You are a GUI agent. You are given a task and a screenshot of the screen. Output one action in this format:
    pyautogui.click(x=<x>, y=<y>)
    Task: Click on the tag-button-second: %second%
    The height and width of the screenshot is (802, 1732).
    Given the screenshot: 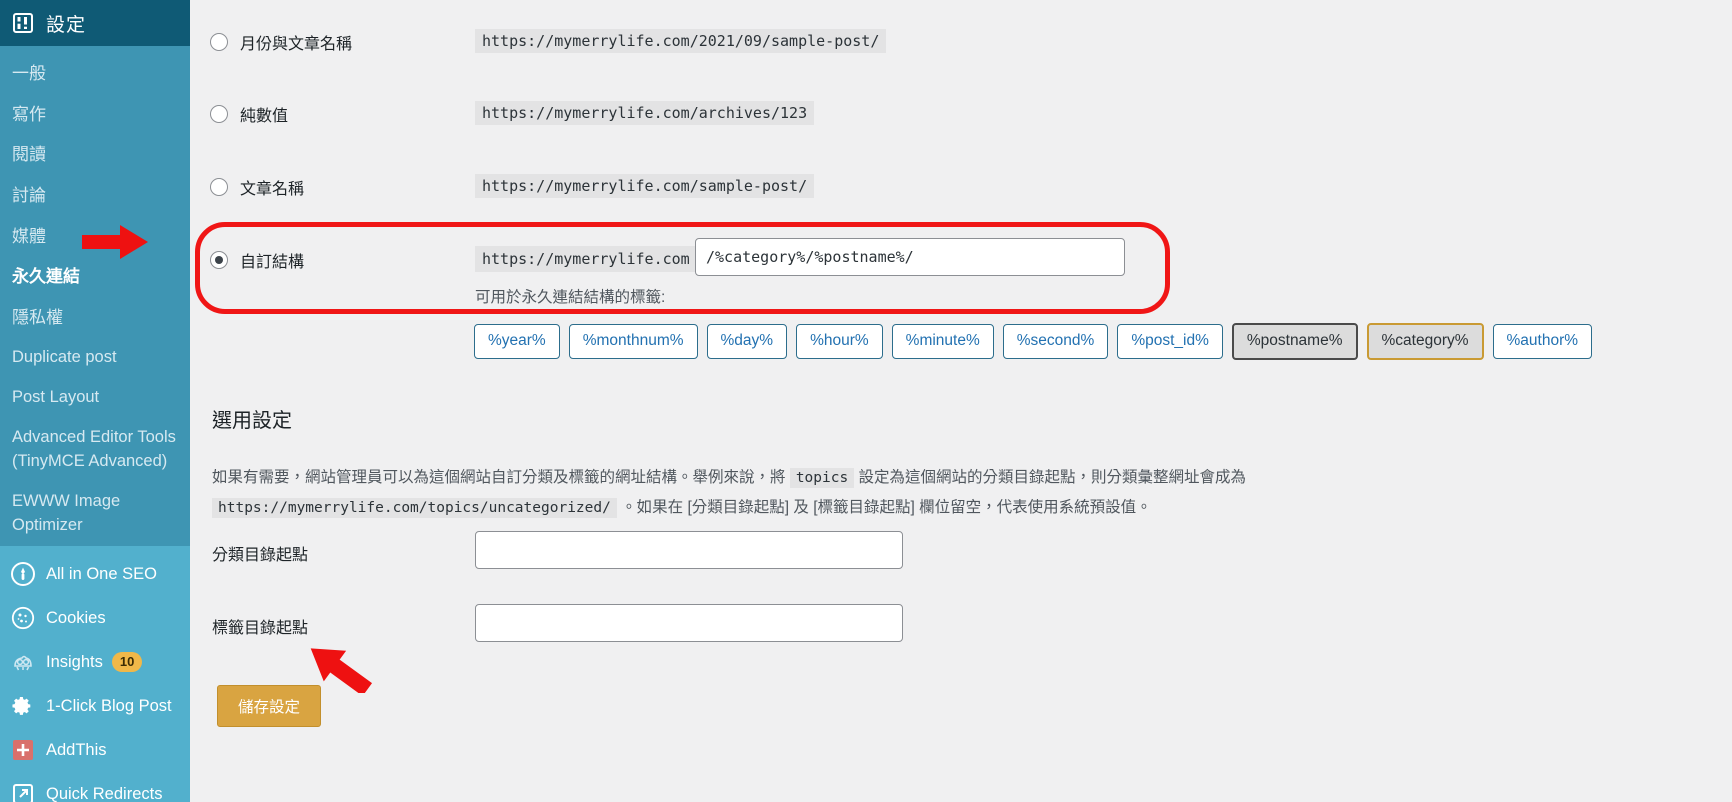 What is the action you would take?
    pyautogui.click(x=1055, y=341)
    